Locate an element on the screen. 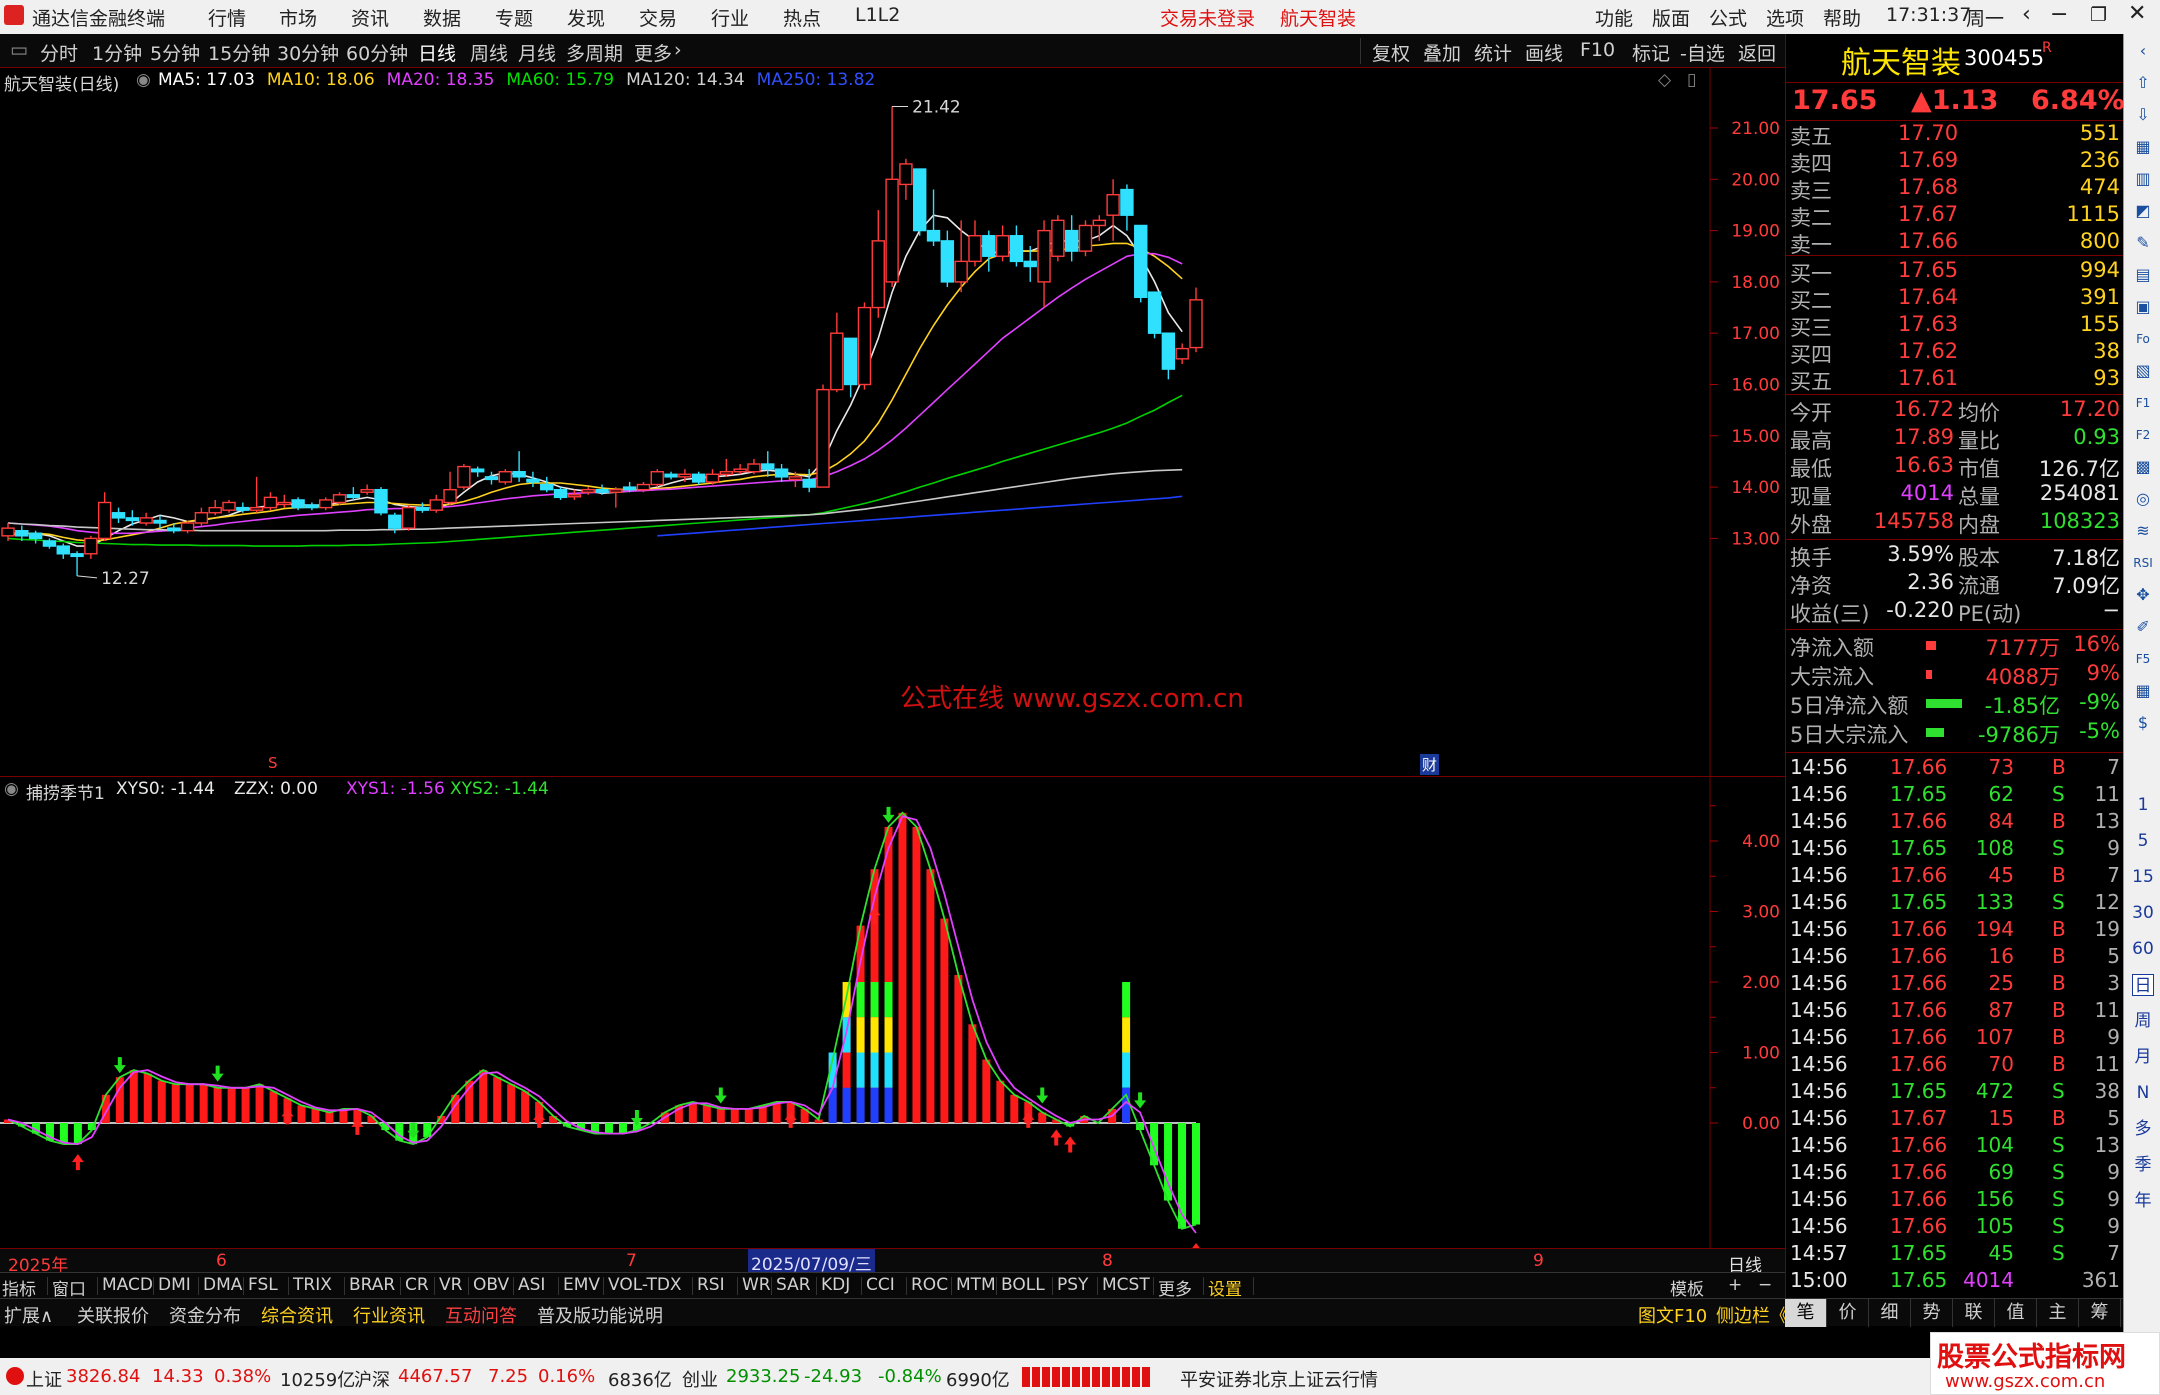  menu-hangqing: 行情 is located at coordinates (227, 17).